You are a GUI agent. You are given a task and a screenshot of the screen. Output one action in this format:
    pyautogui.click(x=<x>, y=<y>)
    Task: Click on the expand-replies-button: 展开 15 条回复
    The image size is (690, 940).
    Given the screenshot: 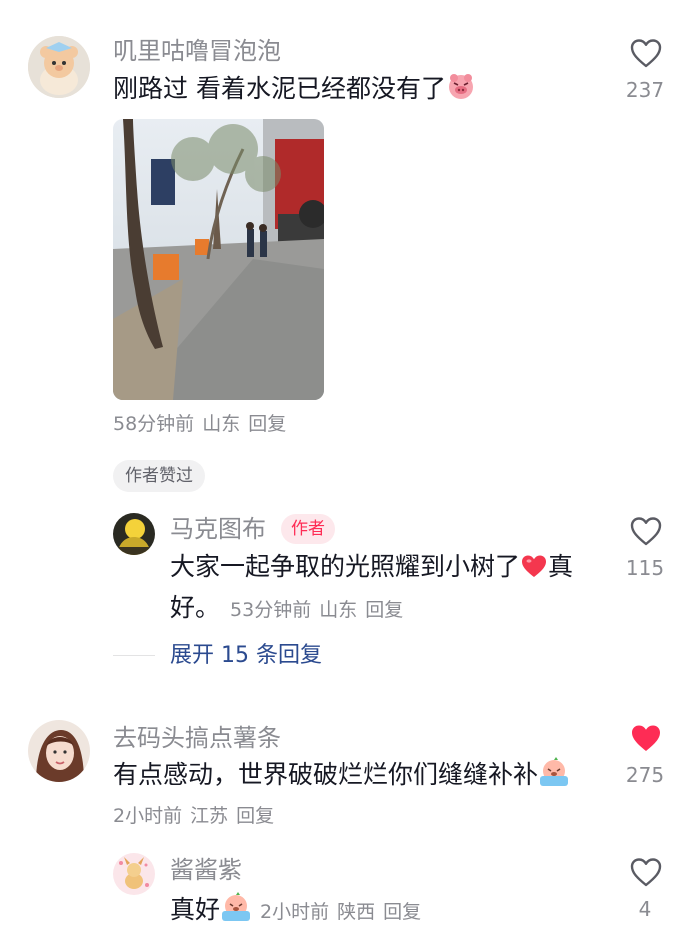 What is the action you would take?
    pyautogui.click(x=246, y=656)
    